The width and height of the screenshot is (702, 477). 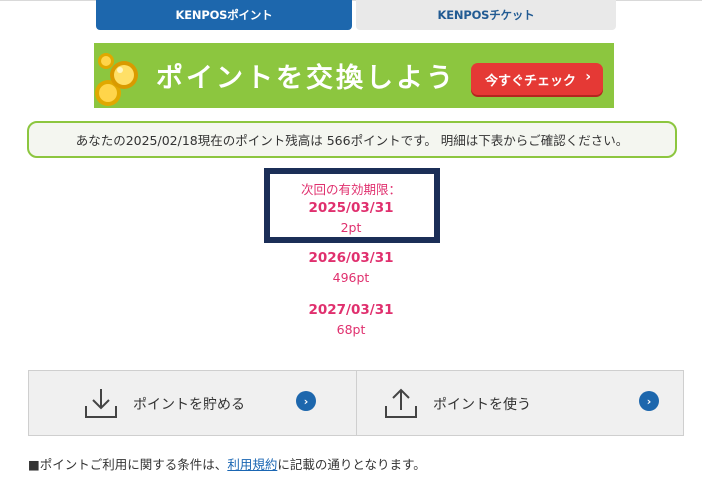 I want to click on expiry-points: 496pt, so click(x=351, y=277).